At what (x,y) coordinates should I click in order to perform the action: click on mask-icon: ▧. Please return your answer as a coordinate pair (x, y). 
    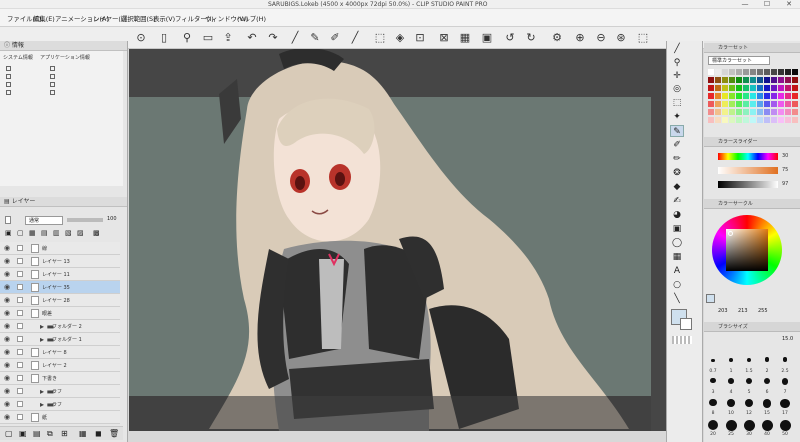
    Looking at the image, I should click on (68, 233).